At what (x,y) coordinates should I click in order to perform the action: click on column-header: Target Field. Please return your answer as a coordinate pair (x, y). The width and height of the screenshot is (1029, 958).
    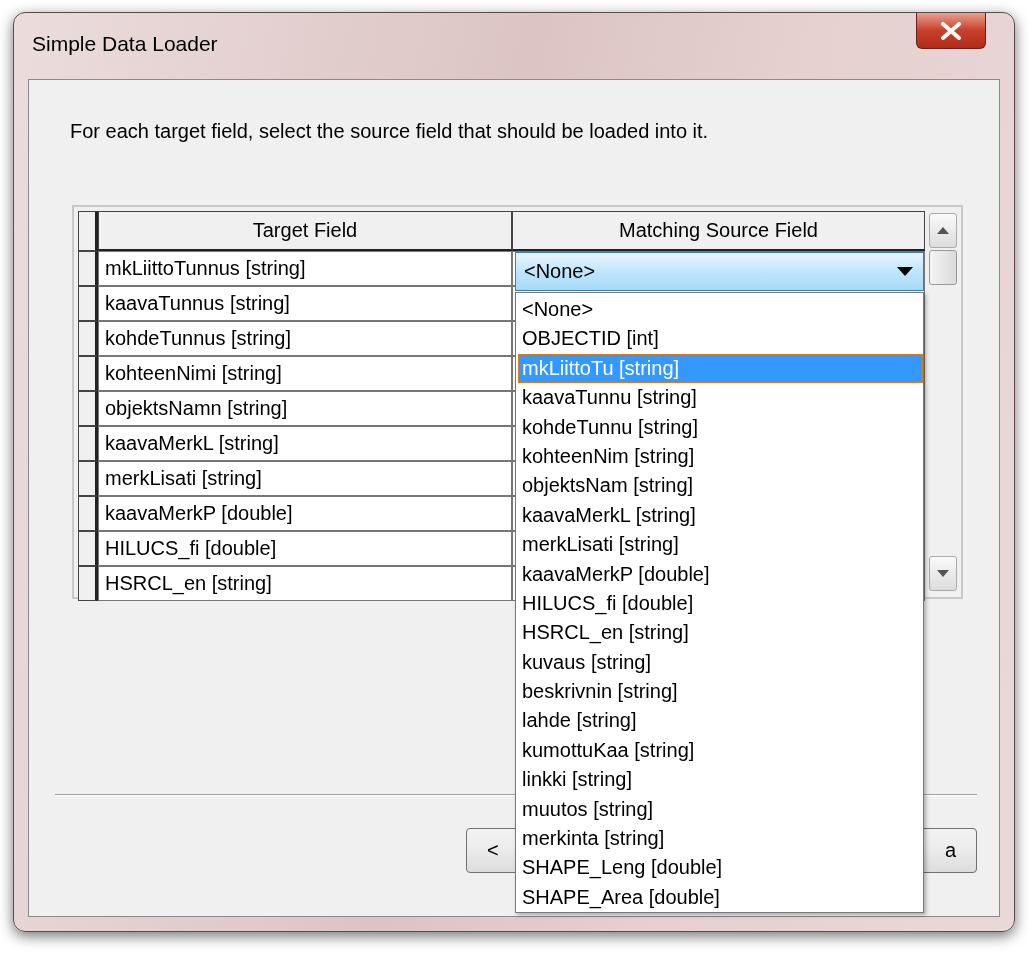
    Looking at the image, I should click on (305, 231).